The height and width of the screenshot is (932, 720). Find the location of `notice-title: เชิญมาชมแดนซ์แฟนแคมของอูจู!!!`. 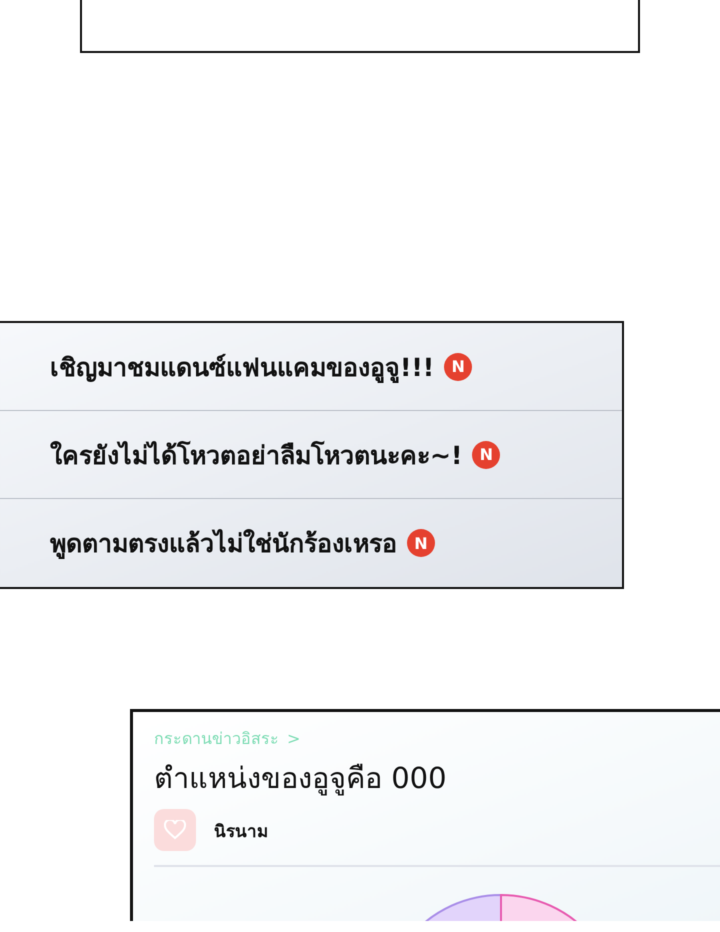

notice-title: เชิญมาชมแดนซ์แฟนแคมของอูจู!!! is located at coordinates (242, 368).